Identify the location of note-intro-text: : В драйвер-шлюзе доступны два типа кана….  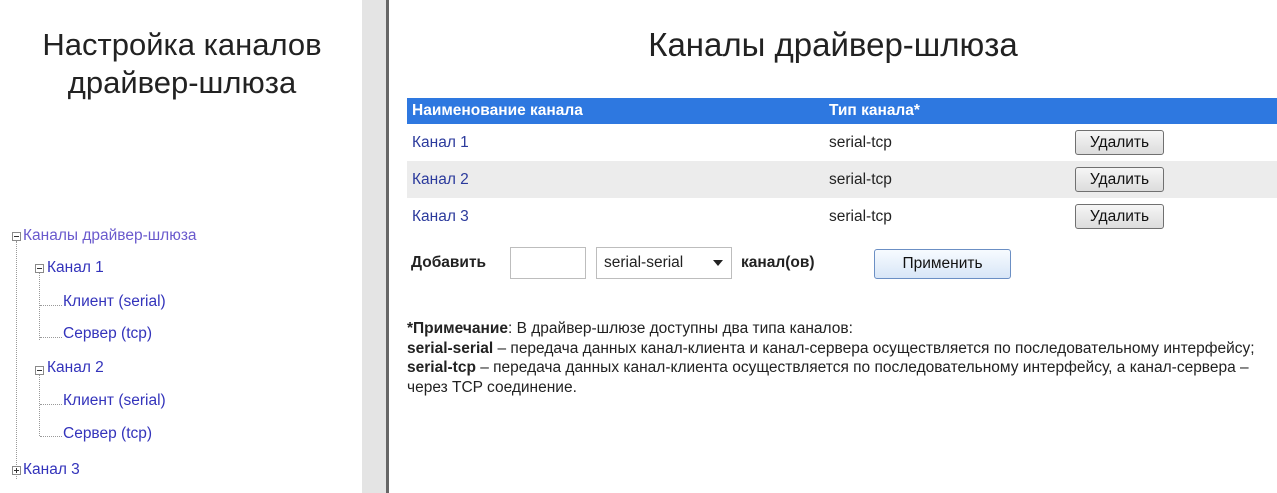
(680, 328).